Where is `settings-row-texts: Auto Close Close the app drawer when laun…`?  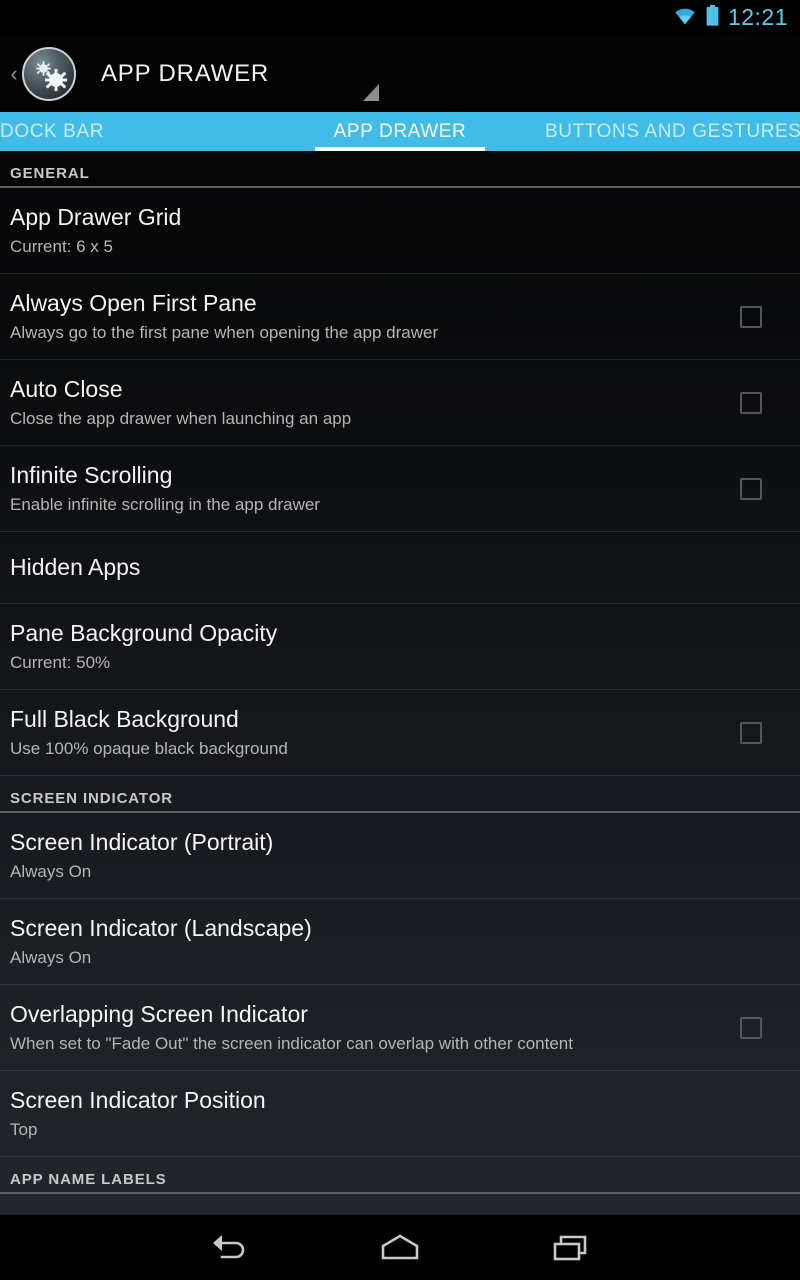
settings-row-texts: Auto Close Close the app drawer when laun… is located at coordinates (375, 402).